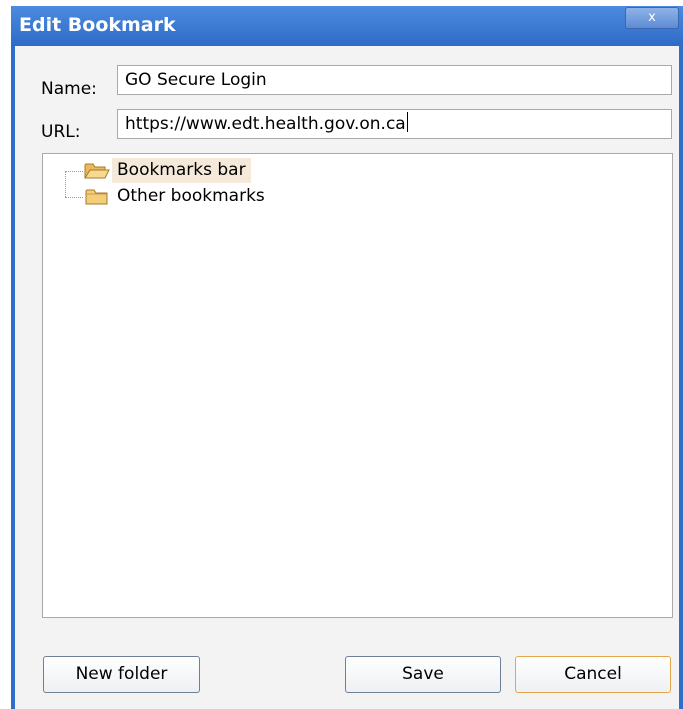  I want to click on url-field: https://www.edt.health.gov.on.ca, so click(394, 124).